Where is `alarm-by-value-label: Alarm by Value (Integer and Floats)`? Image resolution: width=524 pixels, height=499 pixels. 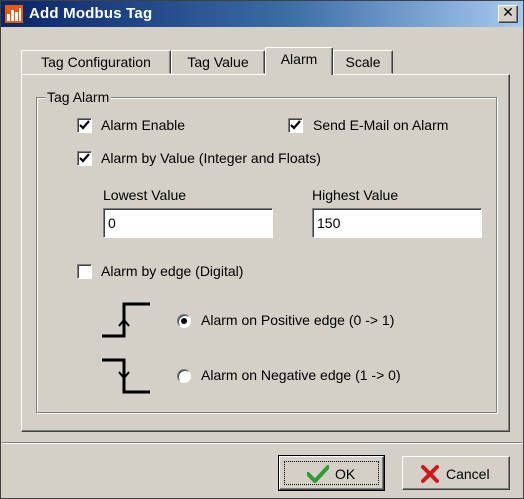
alarm-by-value-label: Alarm by Value (Integer and Floats) is located at coordinates (211, 158).